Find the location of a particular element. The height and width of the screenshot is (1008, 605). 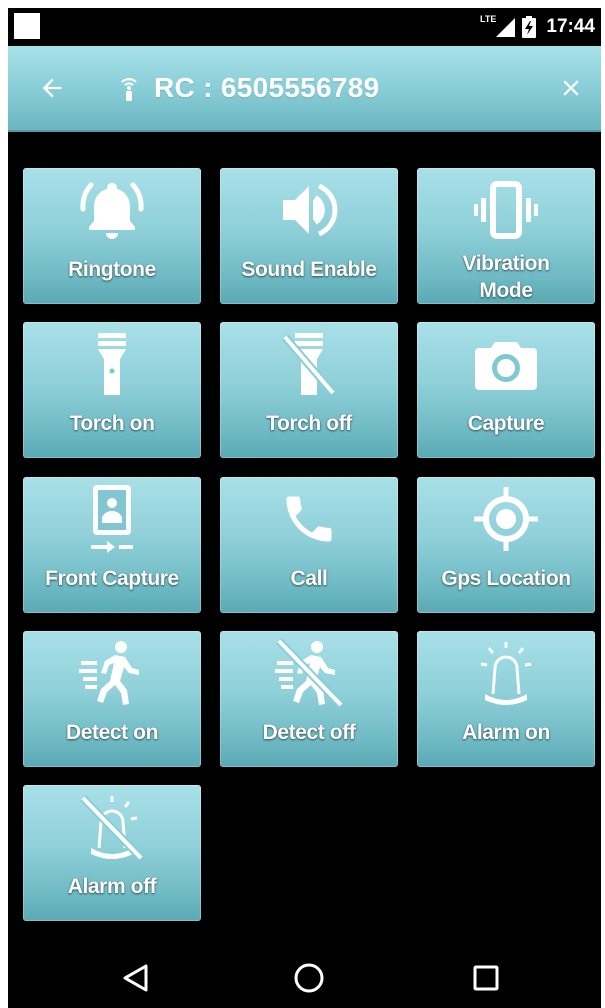

remote-signal-icon is located at coordinates (129, 89).